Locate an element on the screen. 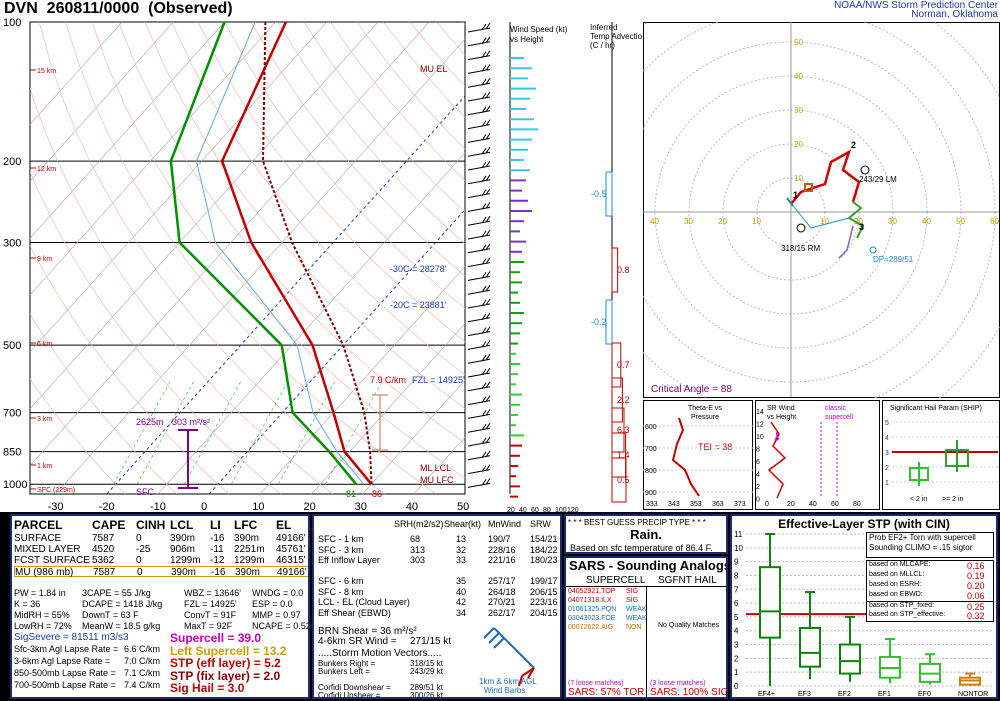 The image size is (1000, 701). theta-p-tick: 900 is located at coordinates (651, 493).